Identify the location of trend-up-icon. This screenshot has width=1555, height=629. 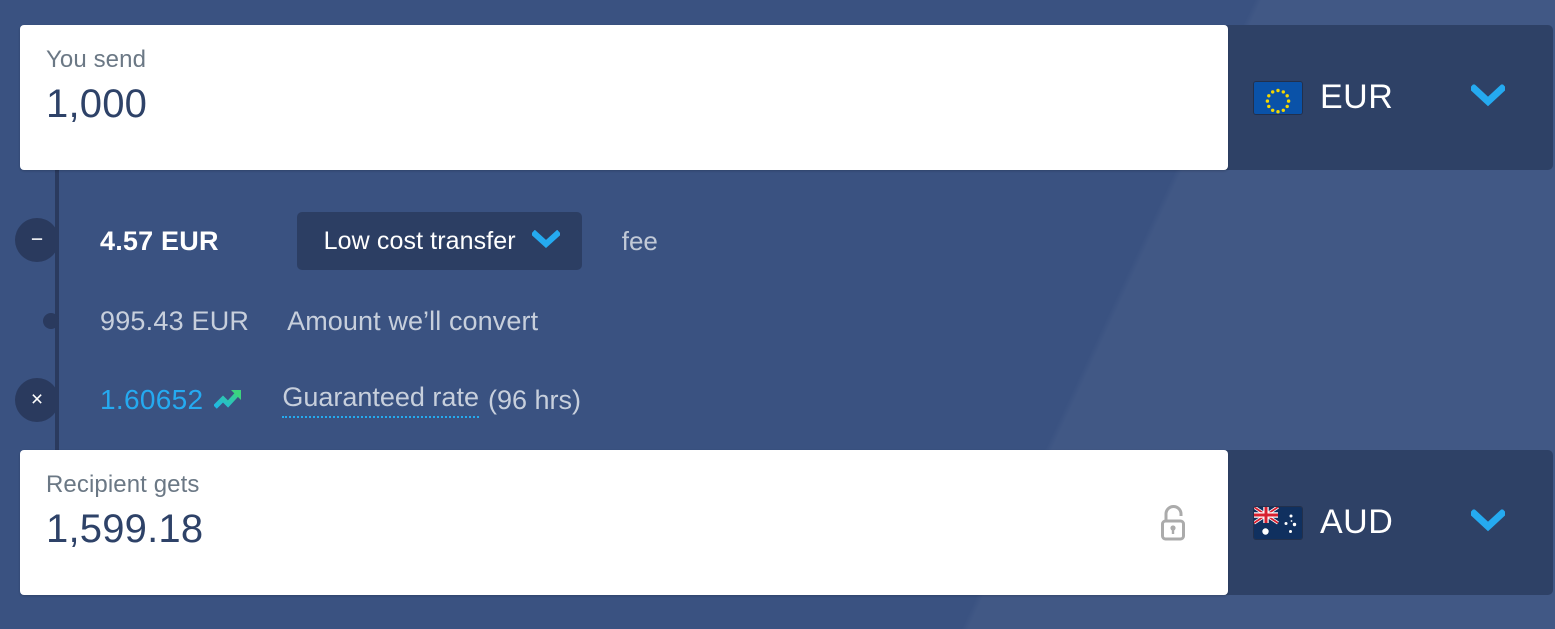
(228, 400).